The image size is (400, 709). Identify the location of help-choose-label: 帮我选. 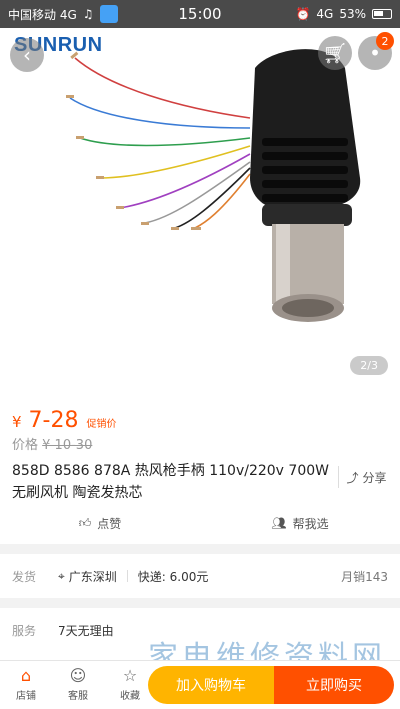
(310, 523).